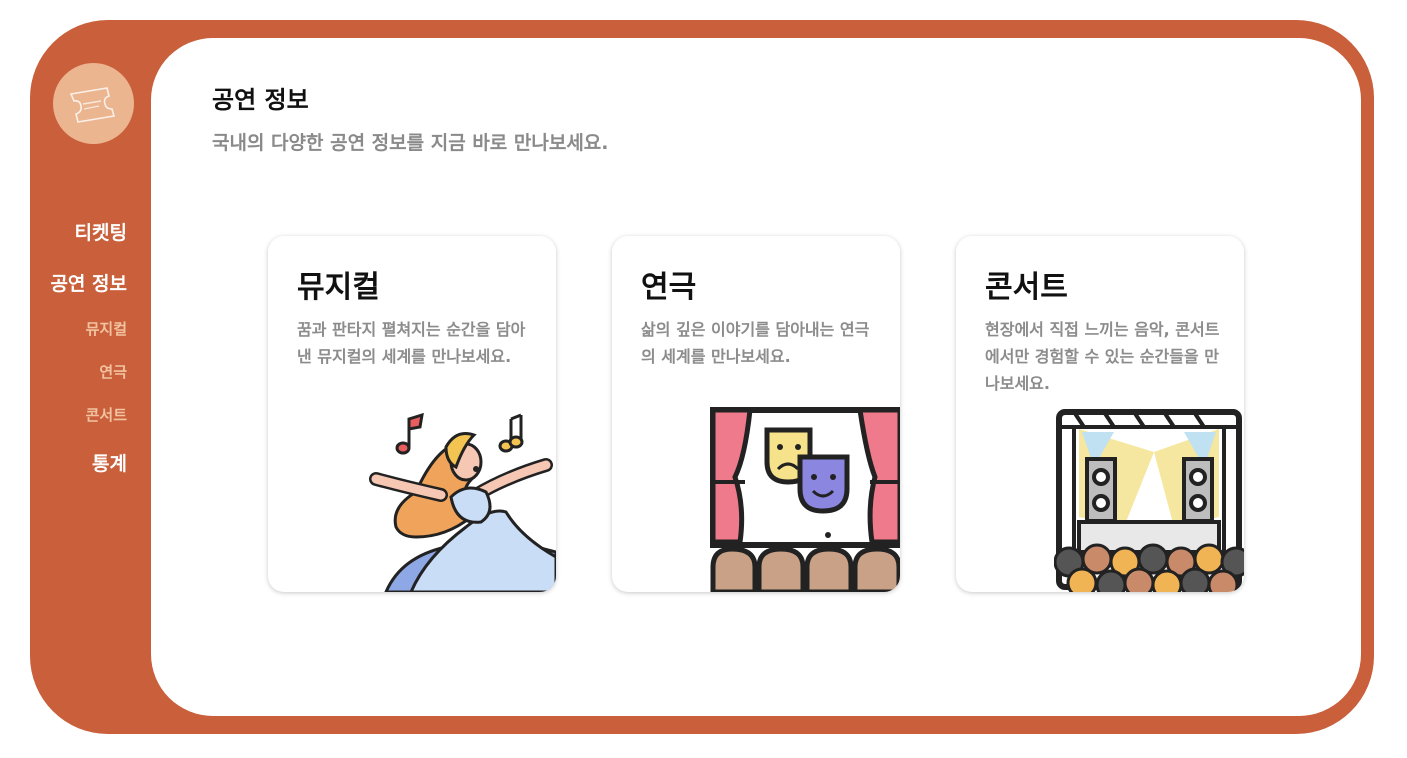 Image resolution: width=1407 pixels, height=758 pixels. Describe the element at coordinates (338, 287) in the screenshot. I see `card-title: 뮤지컬` at that location.